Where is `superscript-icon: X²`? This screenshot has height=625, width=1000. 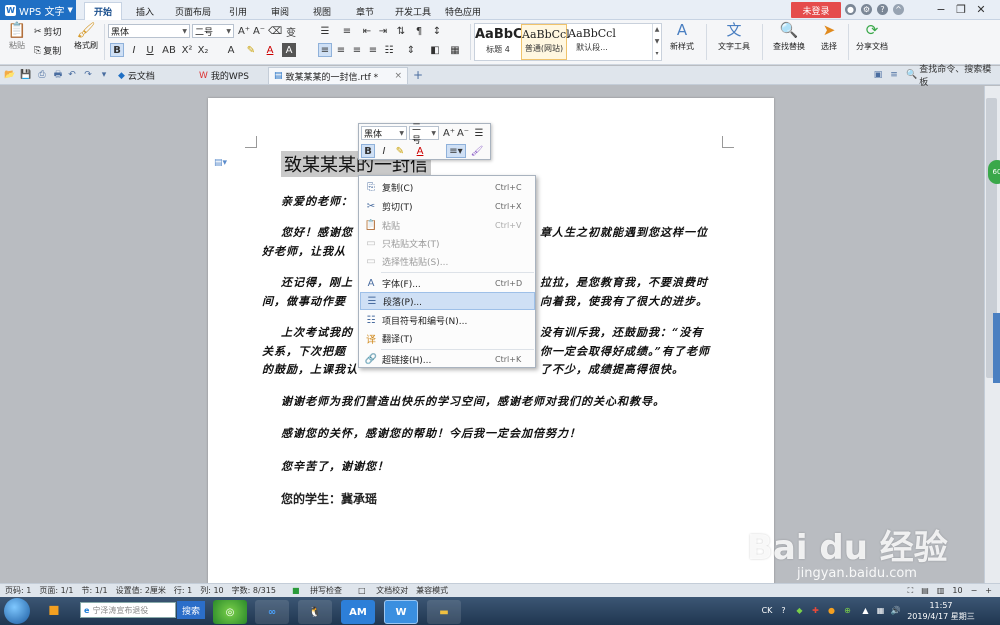
superscript-icon: X² is located at coordinates (187, 50).